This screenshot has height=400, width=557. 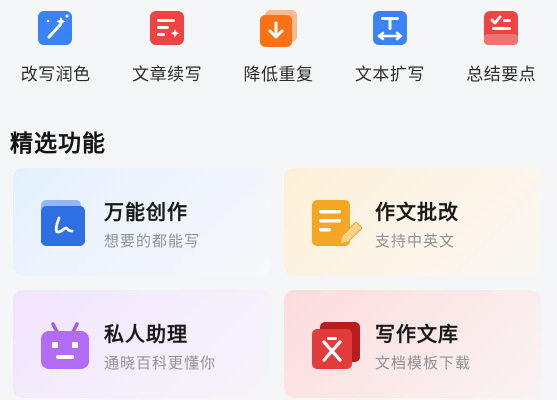 What do you see at coordinates (417, 334) in the screenshot?
I see `card-title: 写作文库` at bounding box center [417, 334].